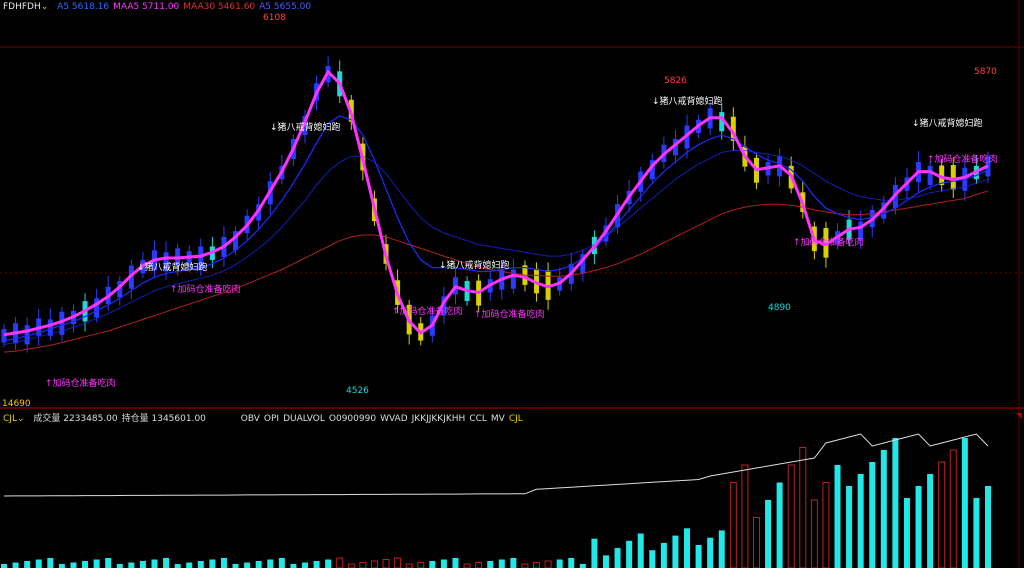 Image resolution: width=1024 pixels, height=568 pixels. Describe the element at coordinates (779, 308) in the screenshot. I see `low-price-label: 4890` at that location.